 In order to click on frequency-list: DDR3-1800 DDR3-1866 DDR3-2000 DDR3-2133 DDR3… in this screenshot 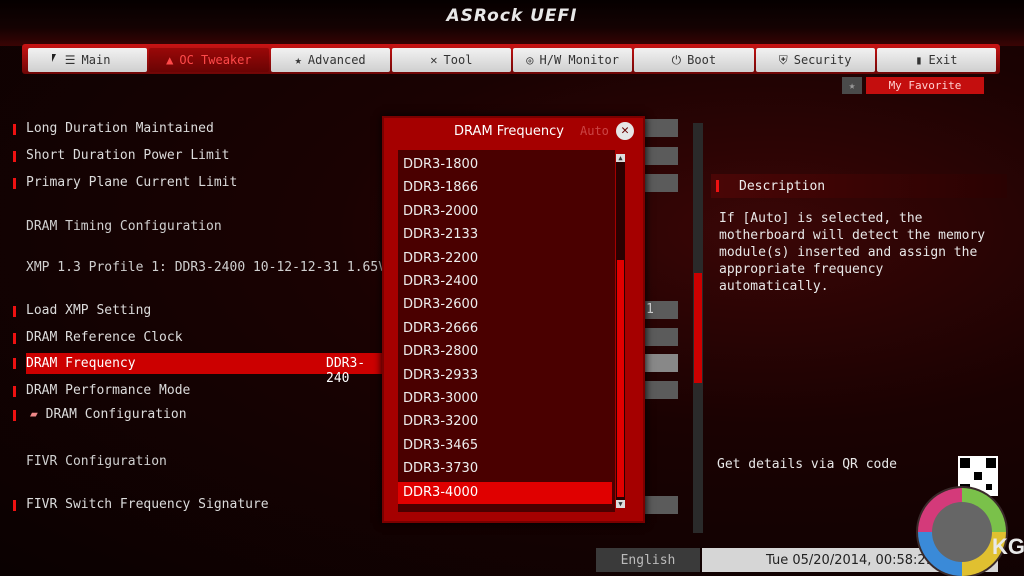, I will do `click(506, 331)`.